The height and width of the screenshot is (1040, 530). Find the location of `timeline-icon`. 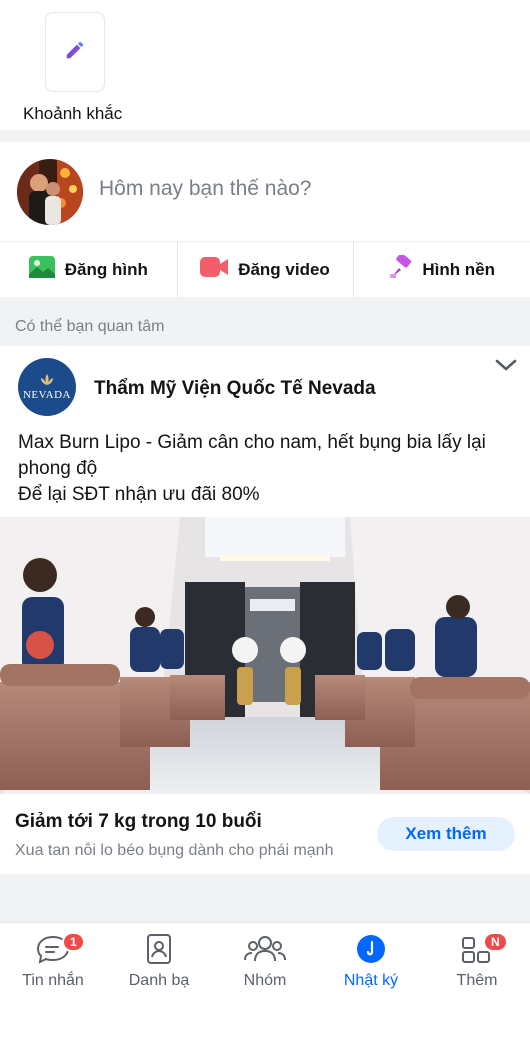

timeline-icon is located at coordinates (371, 949).